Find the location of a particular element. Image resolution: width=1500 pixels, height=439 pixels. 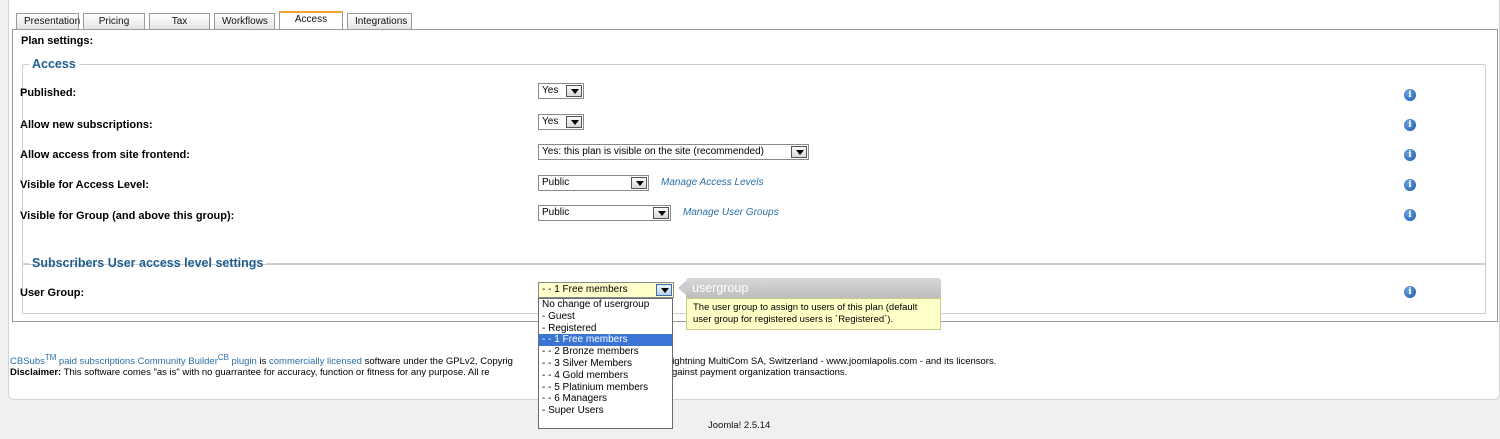

license-text: software under the GPLv2, Copyrig is located at coordinates (438, 362).